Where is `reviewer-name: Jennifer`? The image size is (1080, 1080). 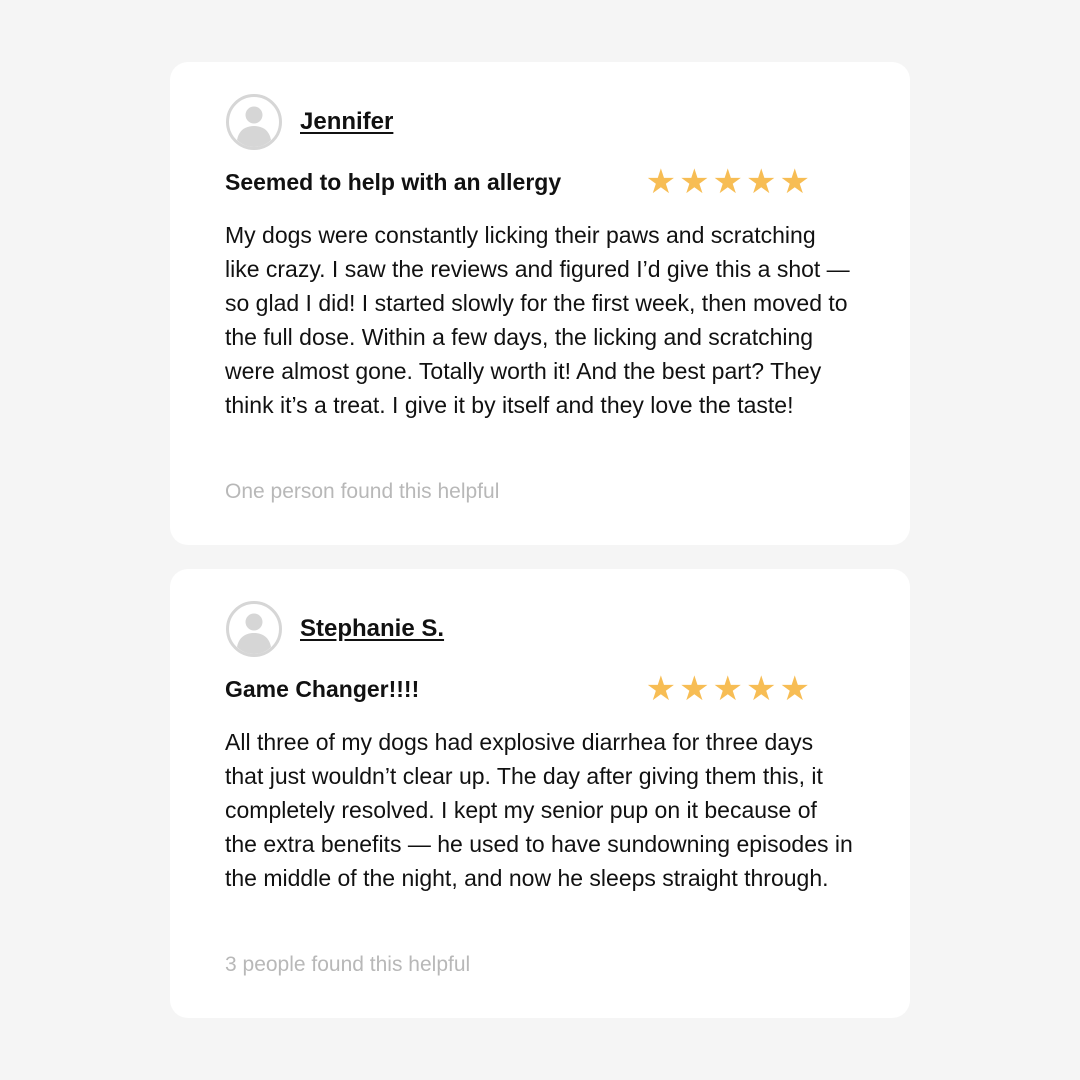
reviewer-name: Jennifer is located at coordinates (346, 122).